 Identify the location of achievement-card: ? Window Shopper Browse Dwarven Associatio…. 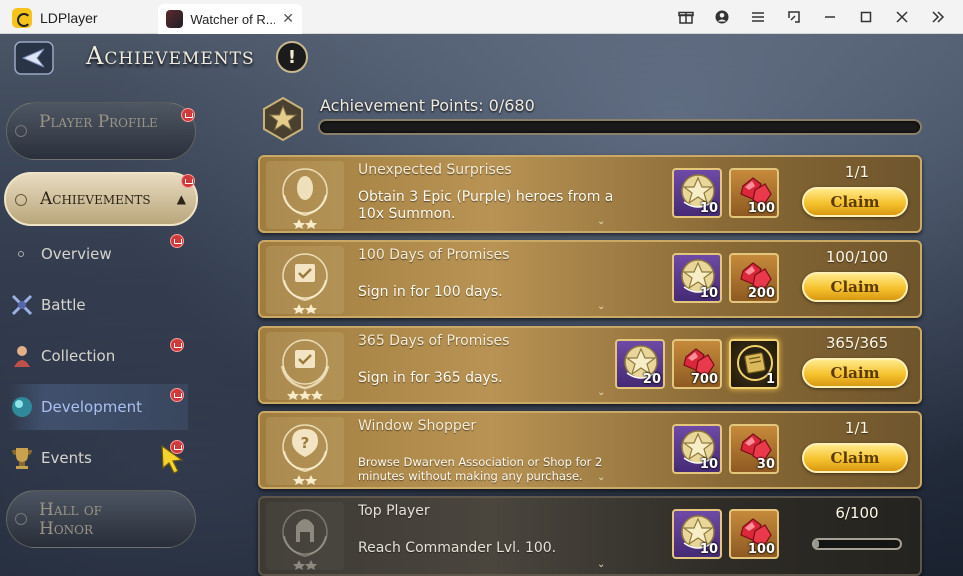
(590, 450).